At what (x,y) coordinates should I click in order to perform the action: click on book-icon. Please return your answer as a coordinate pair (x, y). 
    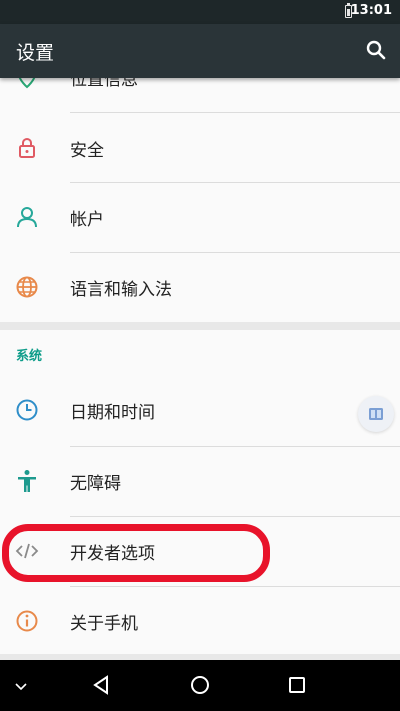
    Looking at the image, I should click on (376, 414).